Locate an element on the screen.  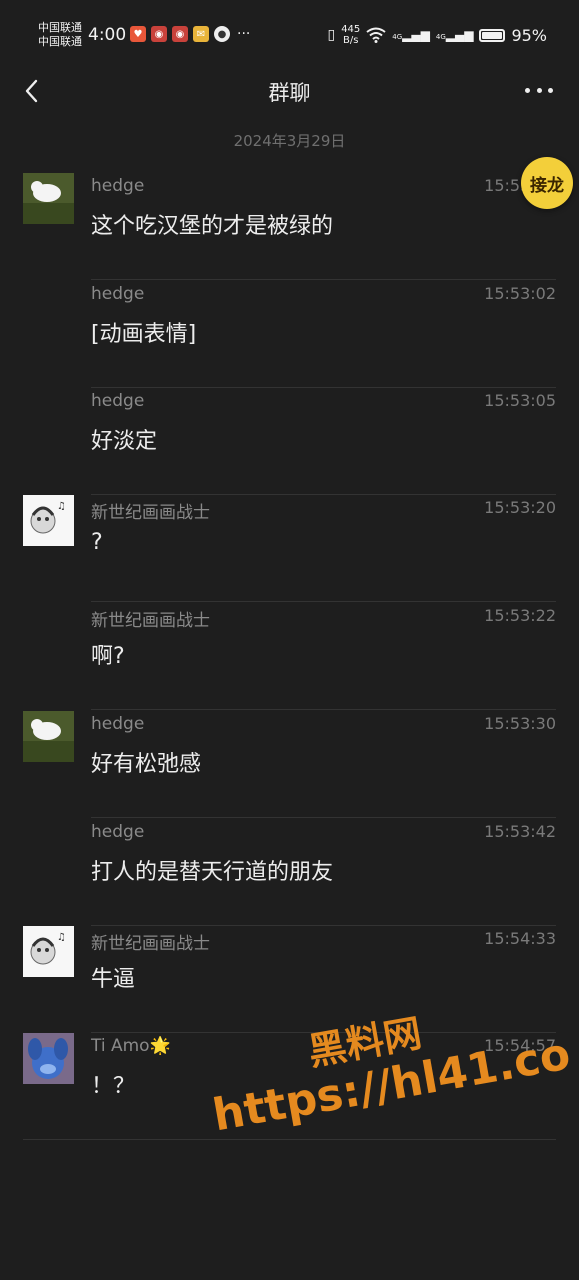
notification-icons: ♥ ◉ ◉ ✉ ● ··· is located at coordinates (190, 34).